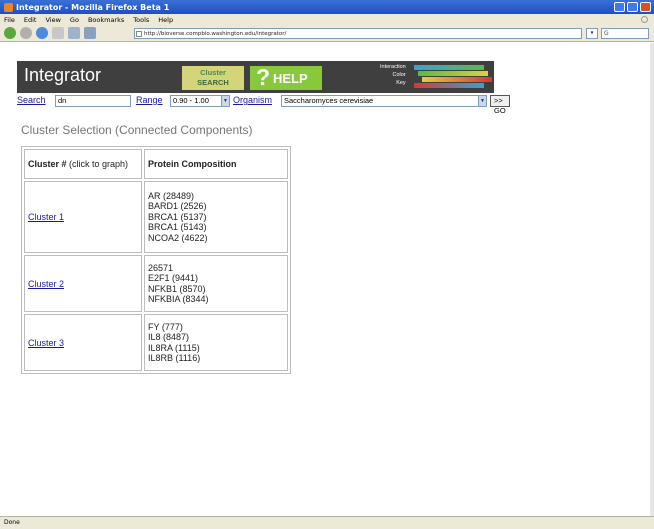 The width and height of the screenshot is (654, 529). Describe the element at coordinates (12, 522) in the screenshot. I see `status-text: Done` at that location.